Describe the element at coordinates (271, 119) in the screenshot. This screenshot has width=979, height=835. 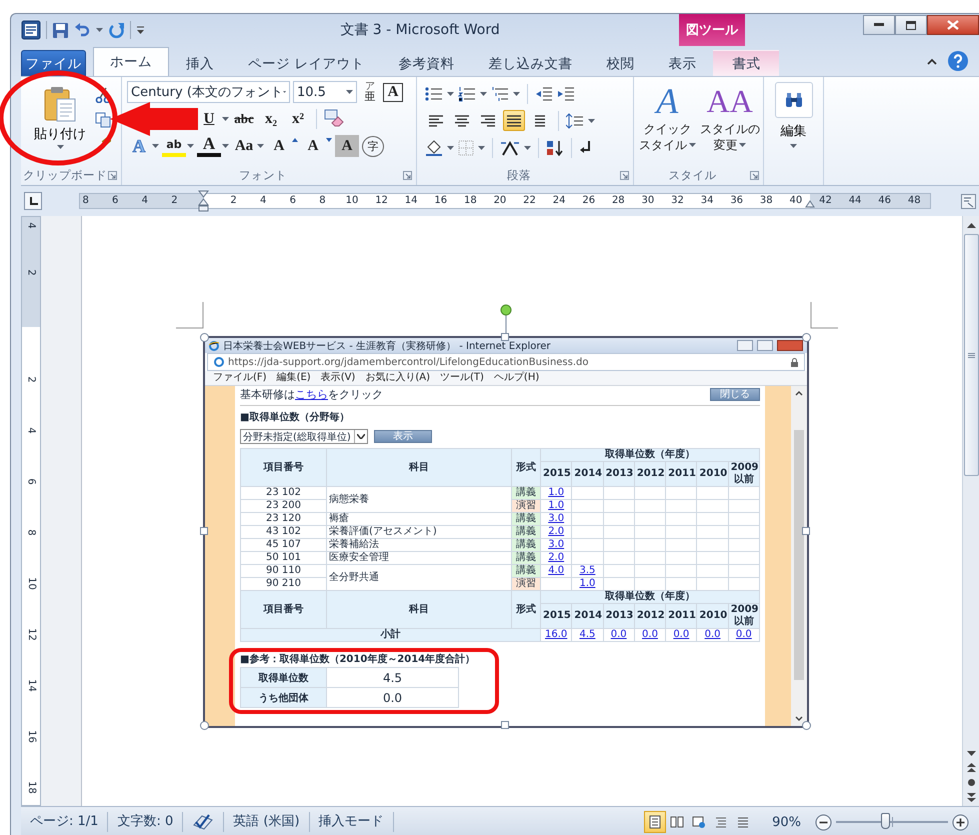
I see `format-button: x₂` at that location.